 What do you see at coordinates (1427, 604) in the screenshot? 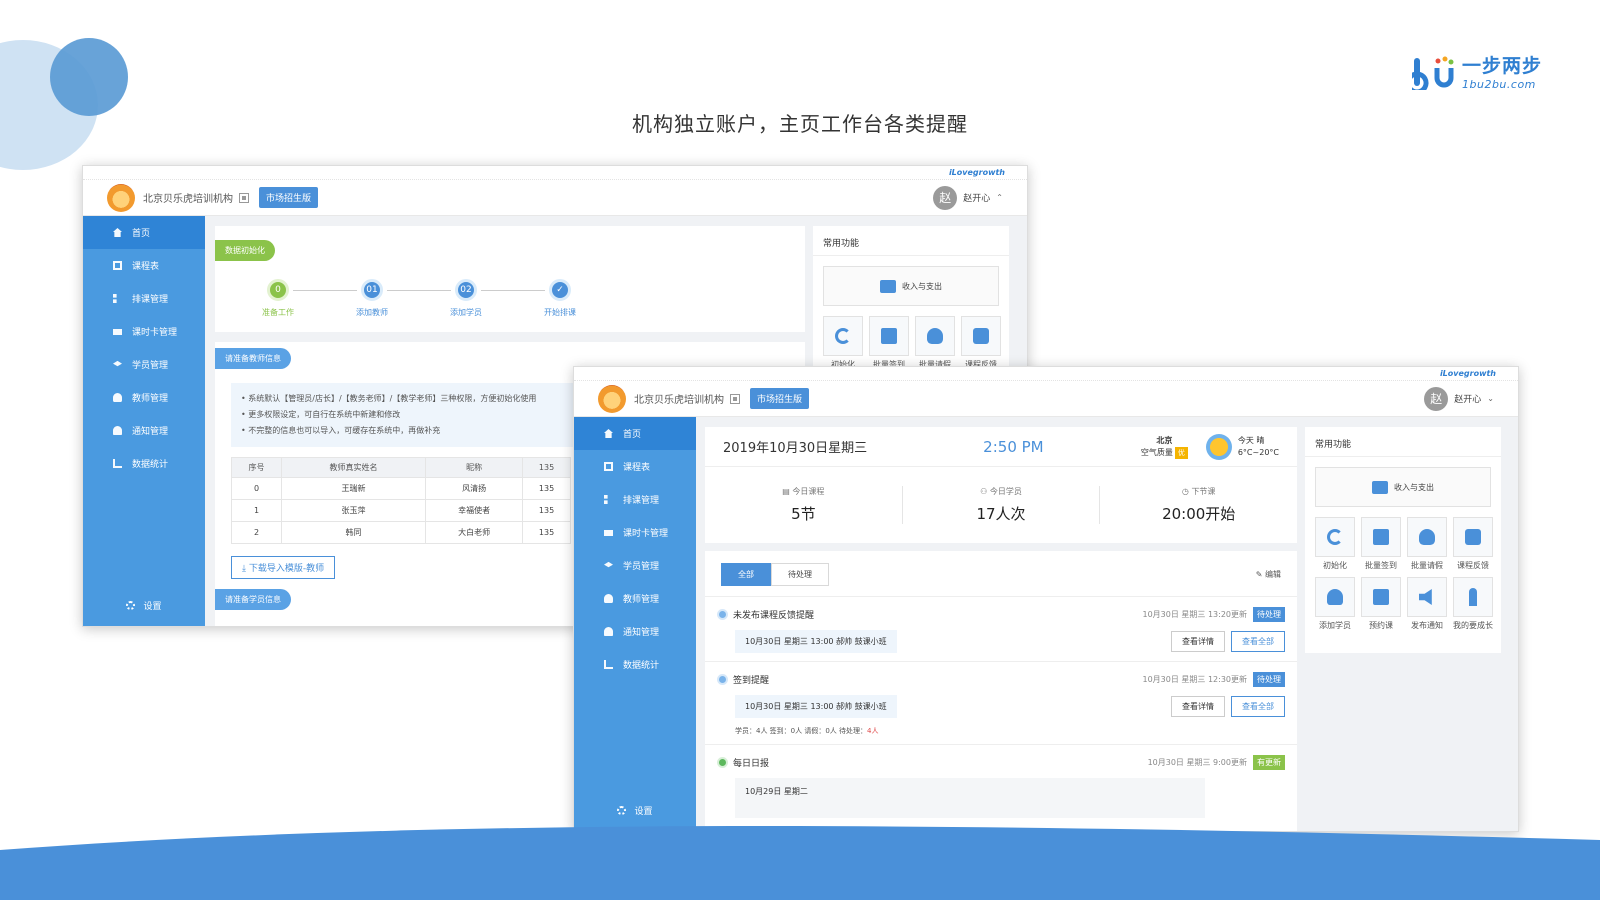
I see `quick-publish-notice: 发布通知` at bounding box center [1427, 604].